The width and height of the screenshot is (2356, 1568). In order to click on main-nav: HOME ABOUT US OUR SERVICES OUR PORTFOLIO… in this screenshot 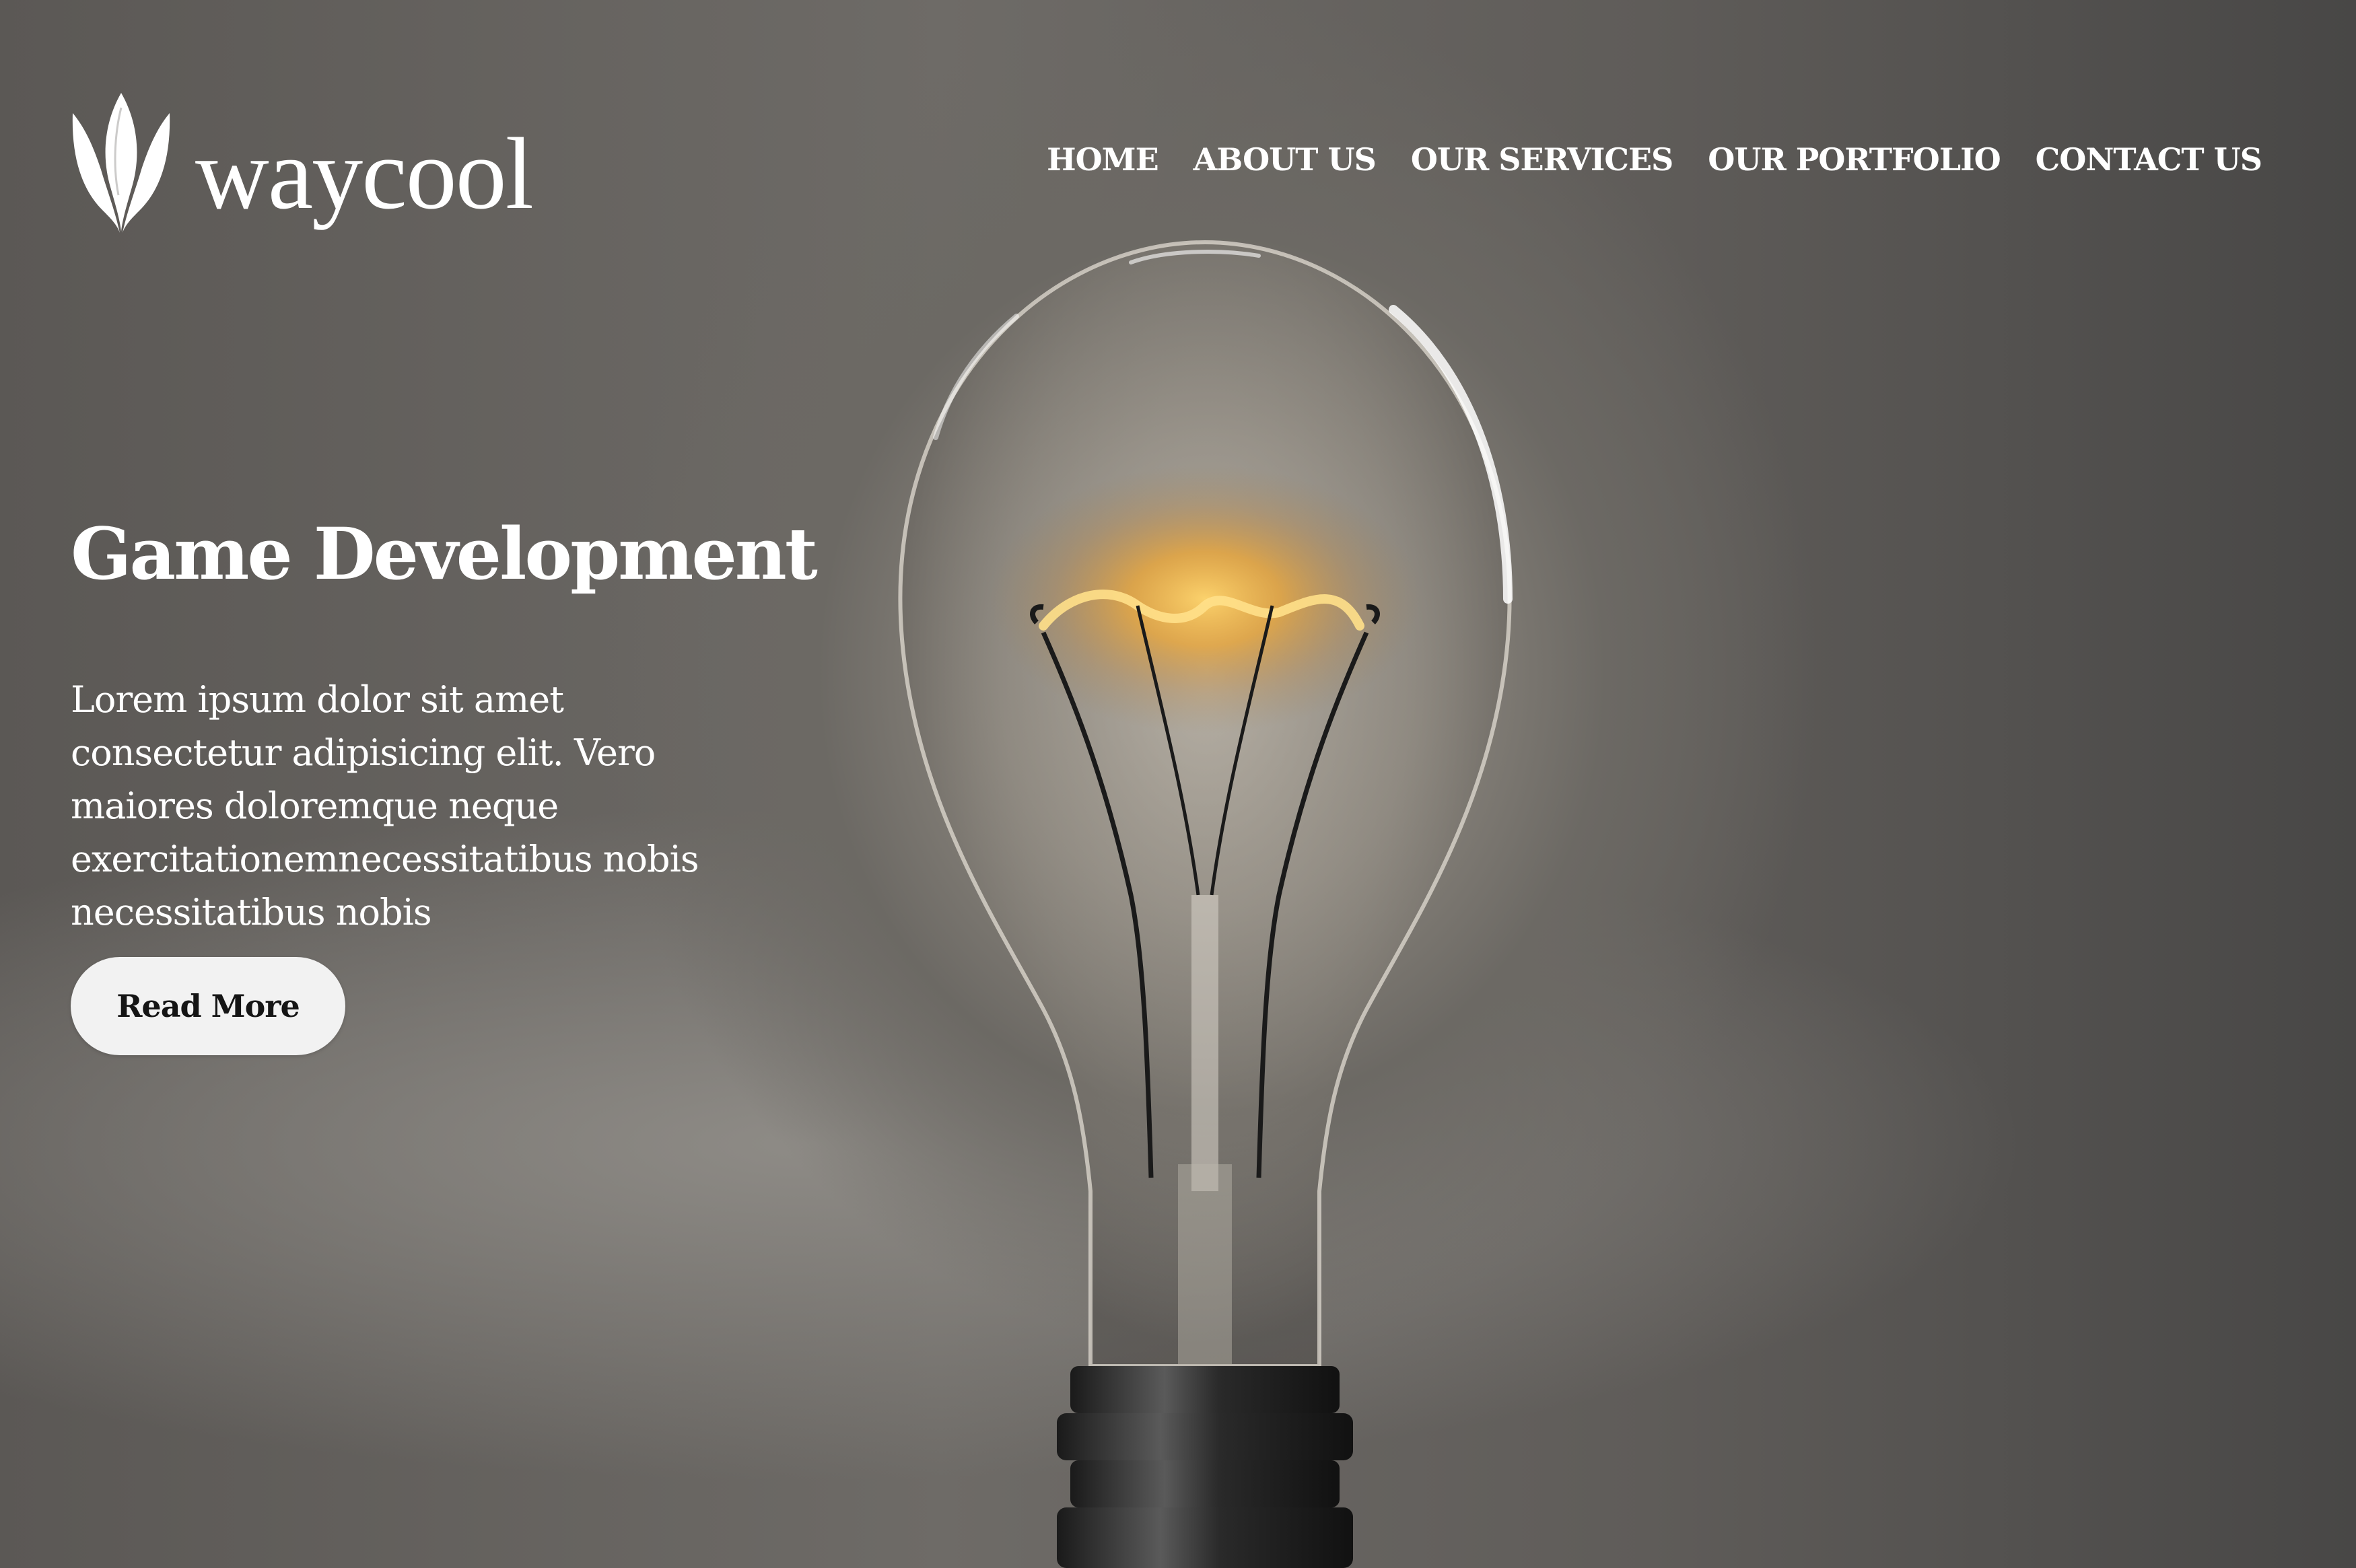, I will do `click(1654, 160)`.